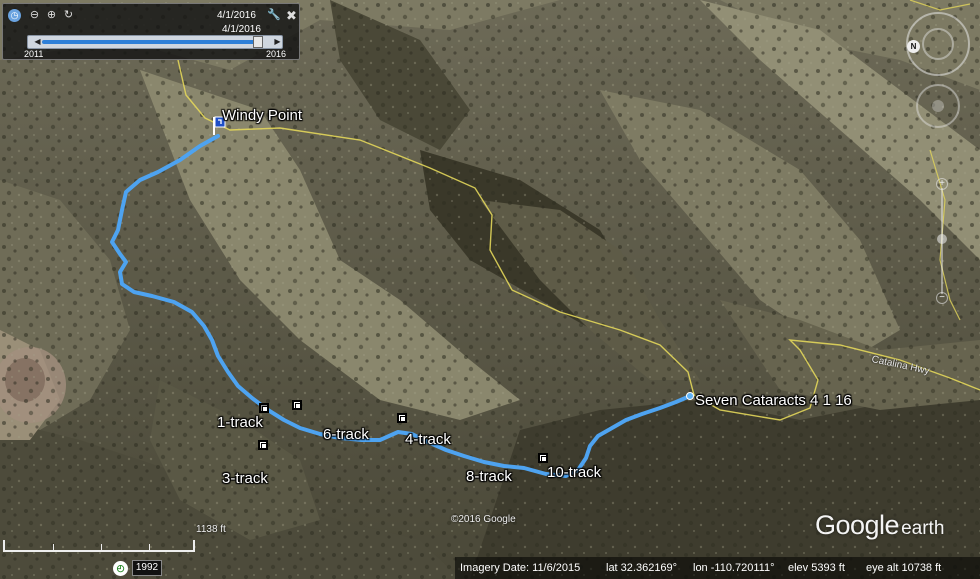 The width and height of the screenshot is (980, 579). I want to click on step-forward-icon: ▶, so click(277, 41).